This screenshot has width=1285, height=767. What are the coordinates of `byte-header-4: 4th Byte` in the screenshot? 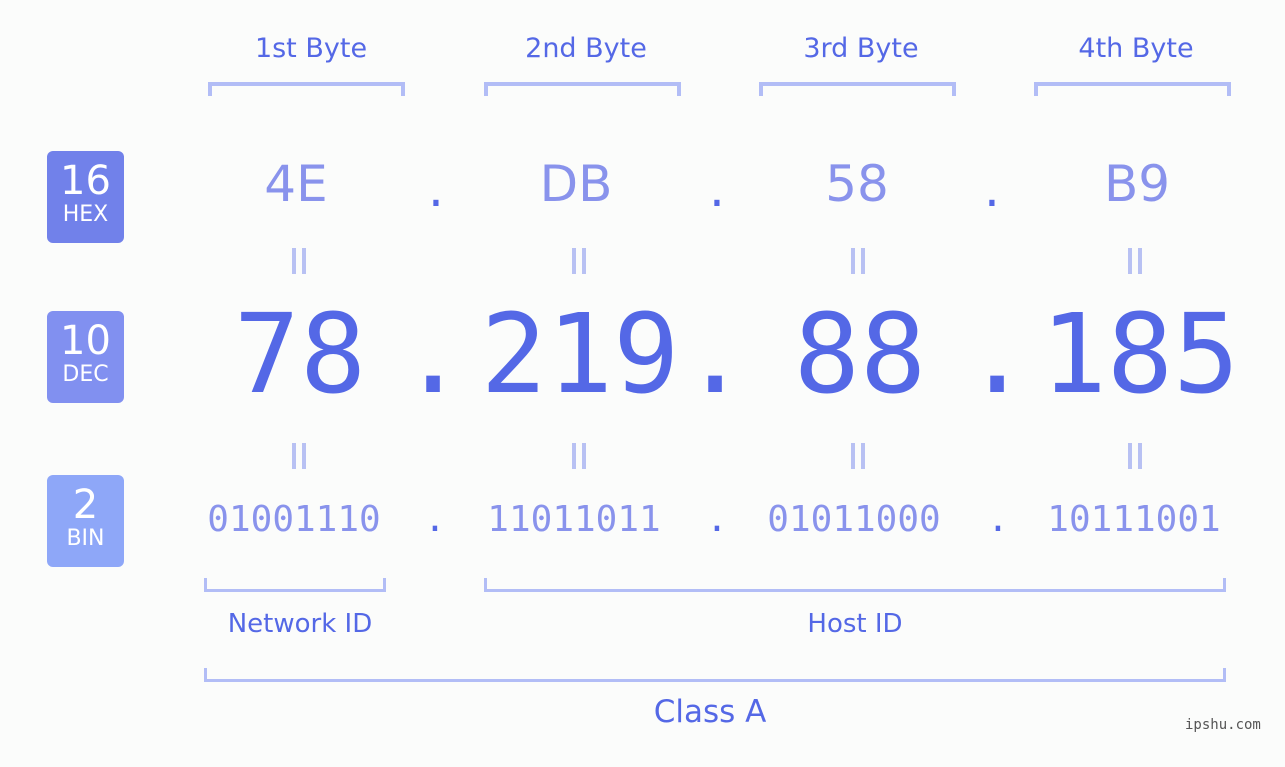 It's located at (1136, 48).